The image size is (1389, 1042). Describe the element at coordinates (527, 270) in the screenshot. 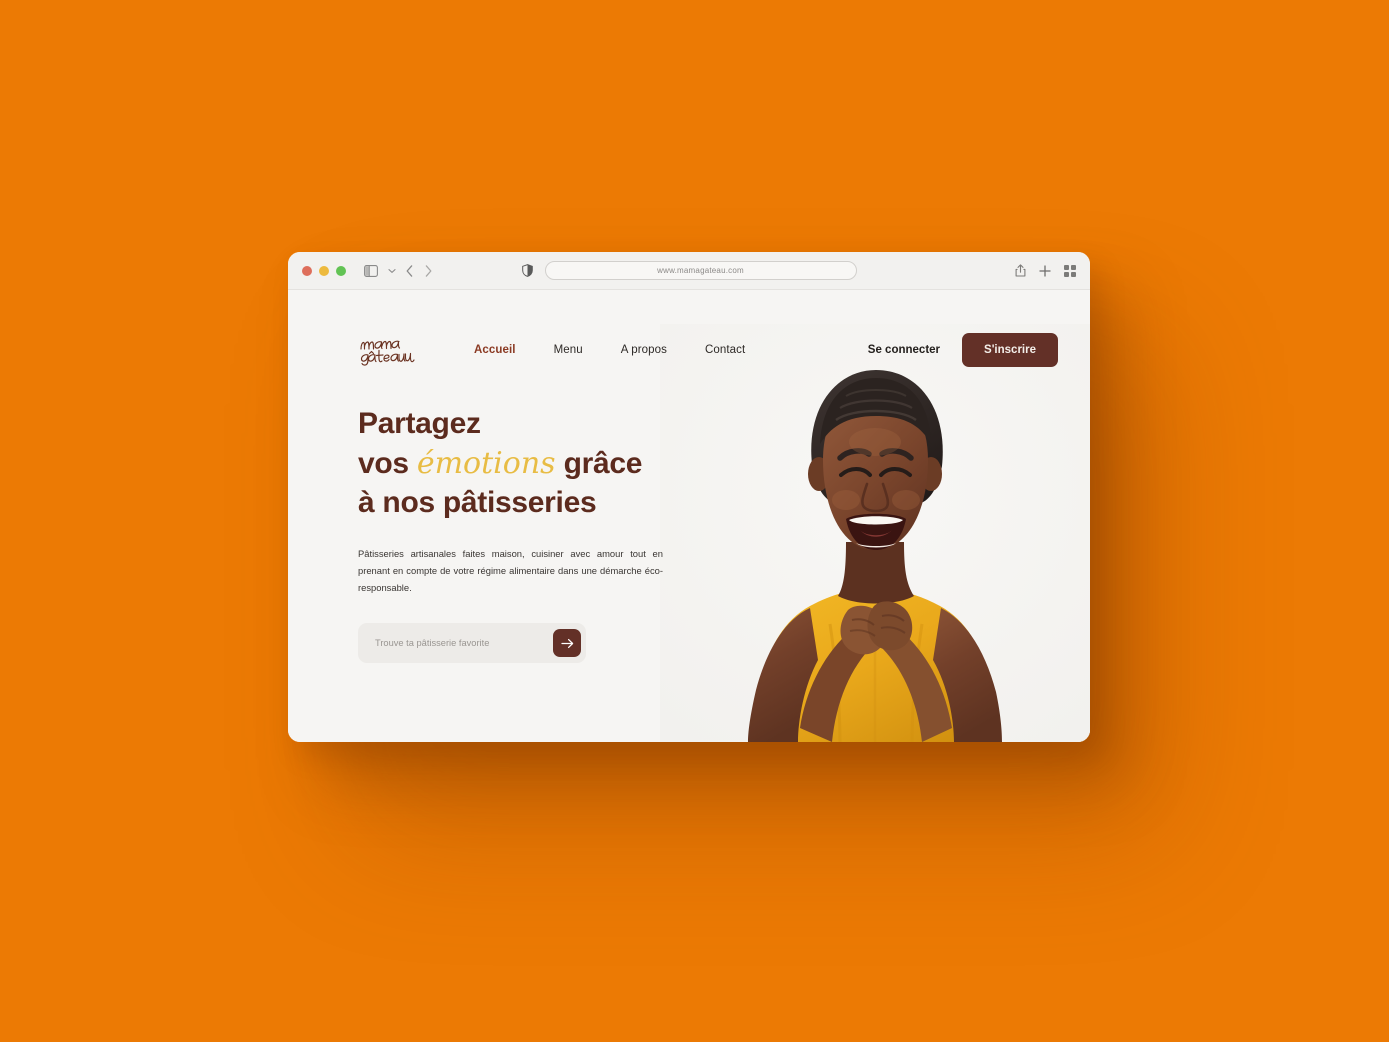

I see `shield-icon` at that location.